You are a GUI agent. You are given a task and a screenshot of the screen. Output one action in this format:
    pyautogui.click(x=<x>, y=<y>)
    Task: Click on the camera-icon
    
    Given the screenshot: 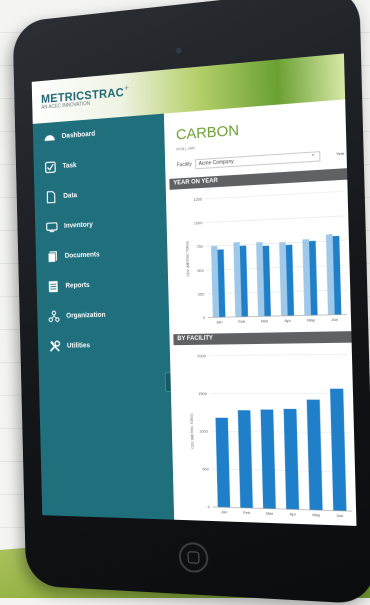 What is the action you would take?
    pyautogui.click(x=179, y=50)
    